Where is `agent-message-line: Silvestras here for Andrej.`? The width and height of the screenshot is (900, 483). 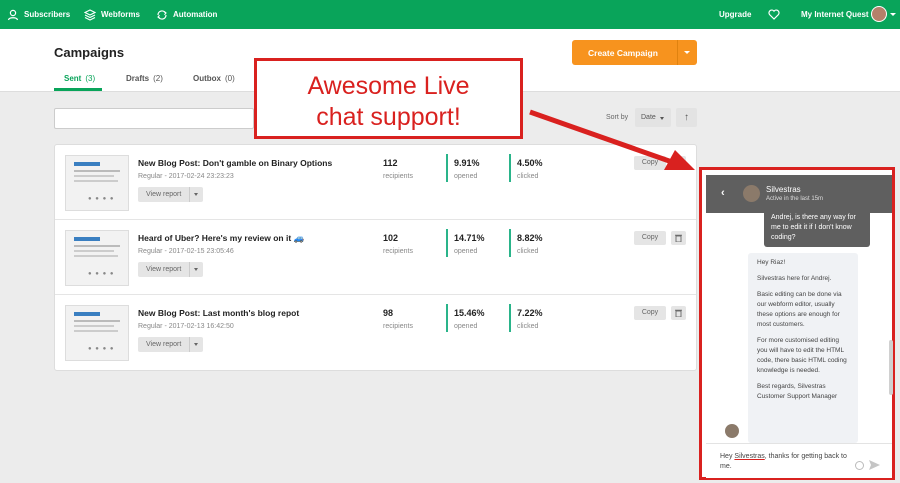 agent-message-line: Silvestras here for Andrej. is located at coordinates (794, 278).